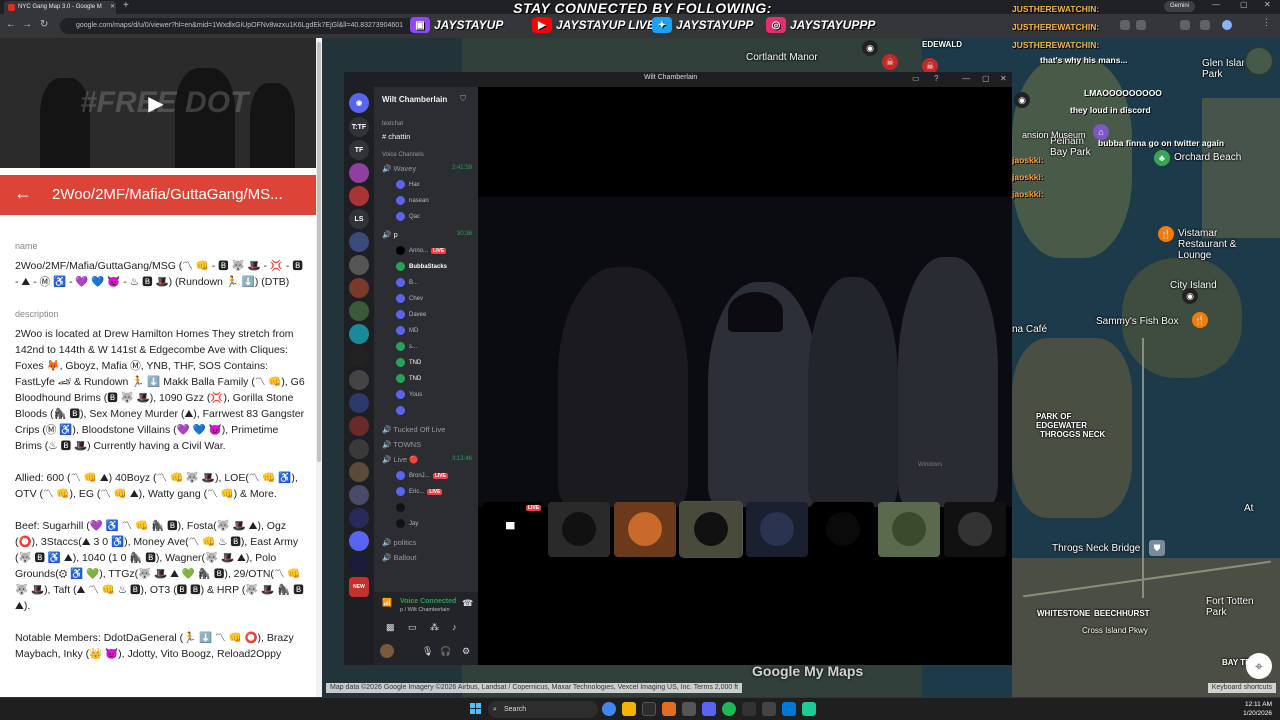 The height and width of the screenshot is (720, 1280). I want to click on profile-avatar-icon, so click(1227, 25).